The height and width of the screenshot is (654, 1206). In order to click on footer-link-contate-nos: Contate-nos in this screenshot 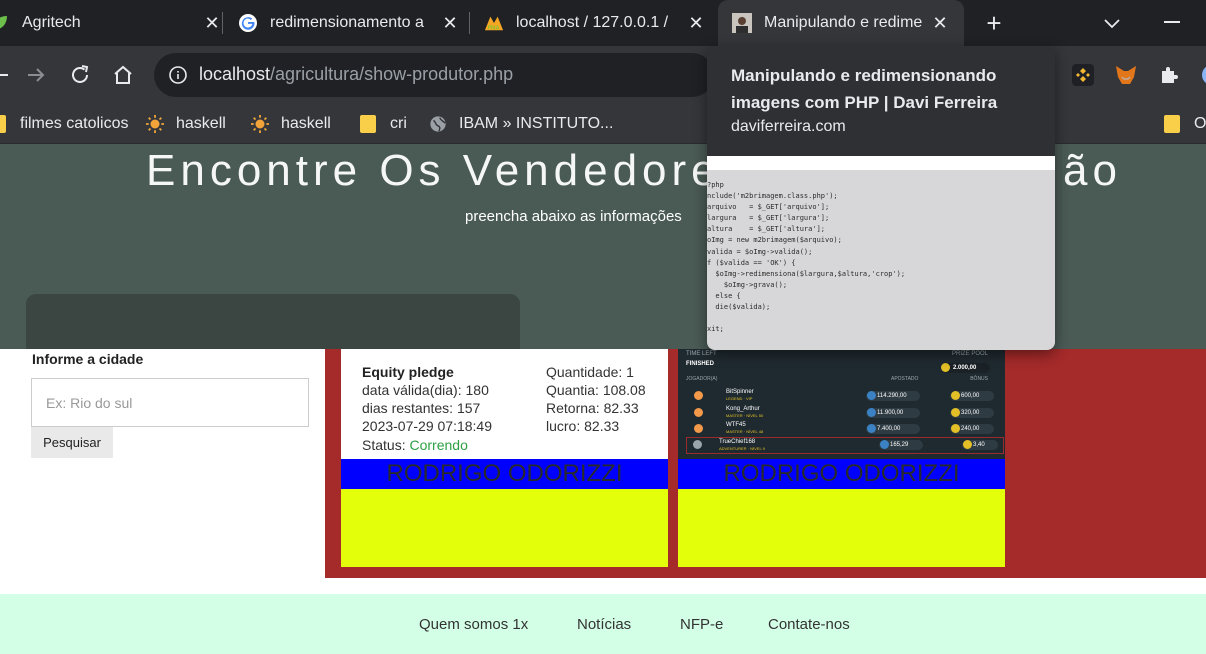, I will do `click(809, 624)`.